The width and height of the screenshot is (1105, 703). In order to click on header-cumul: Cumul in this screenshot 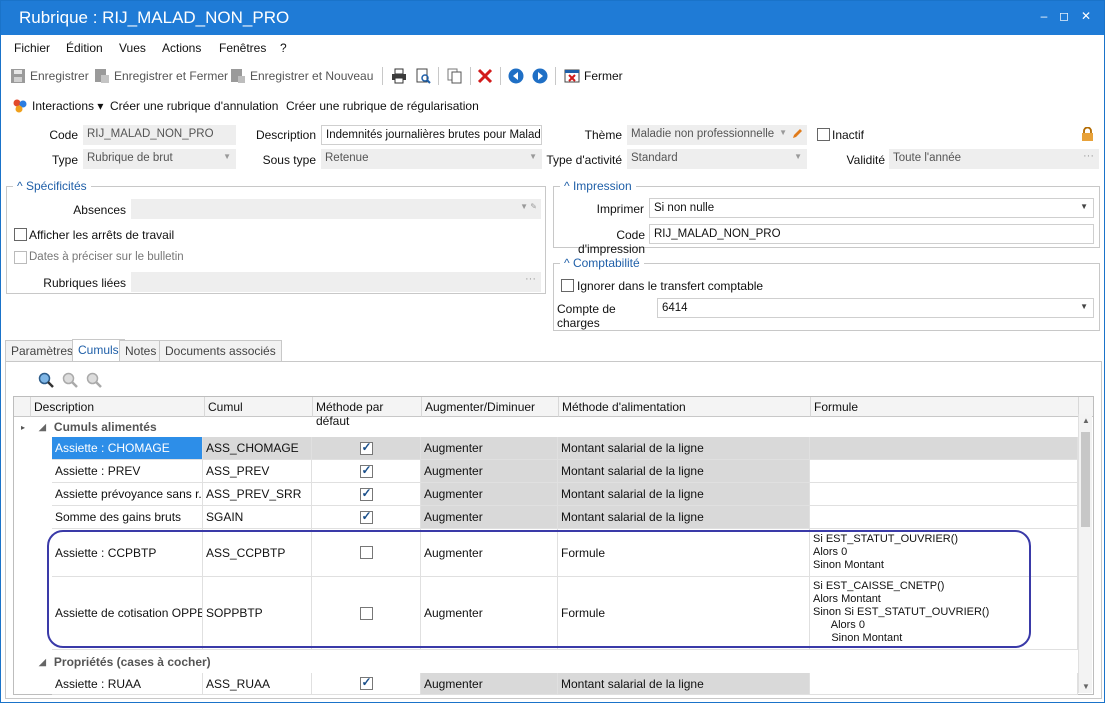, I will do `click(259, 407)`.